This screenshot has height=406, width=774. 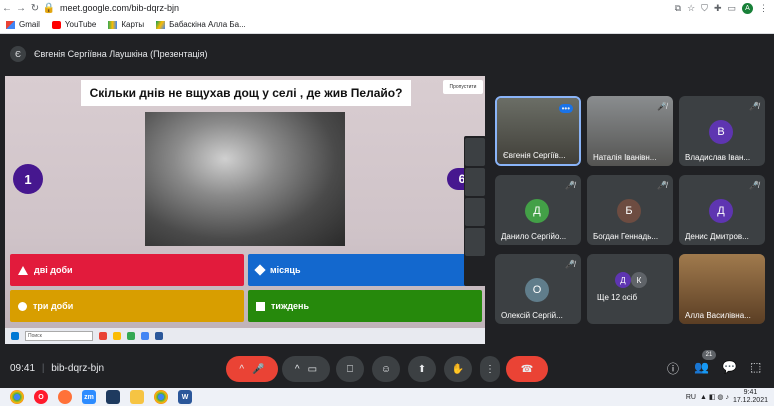 What do you see at coordinates (285, 270) in the screenshot?
I see `answer-label: місяць` at bounding box center [285, 270].